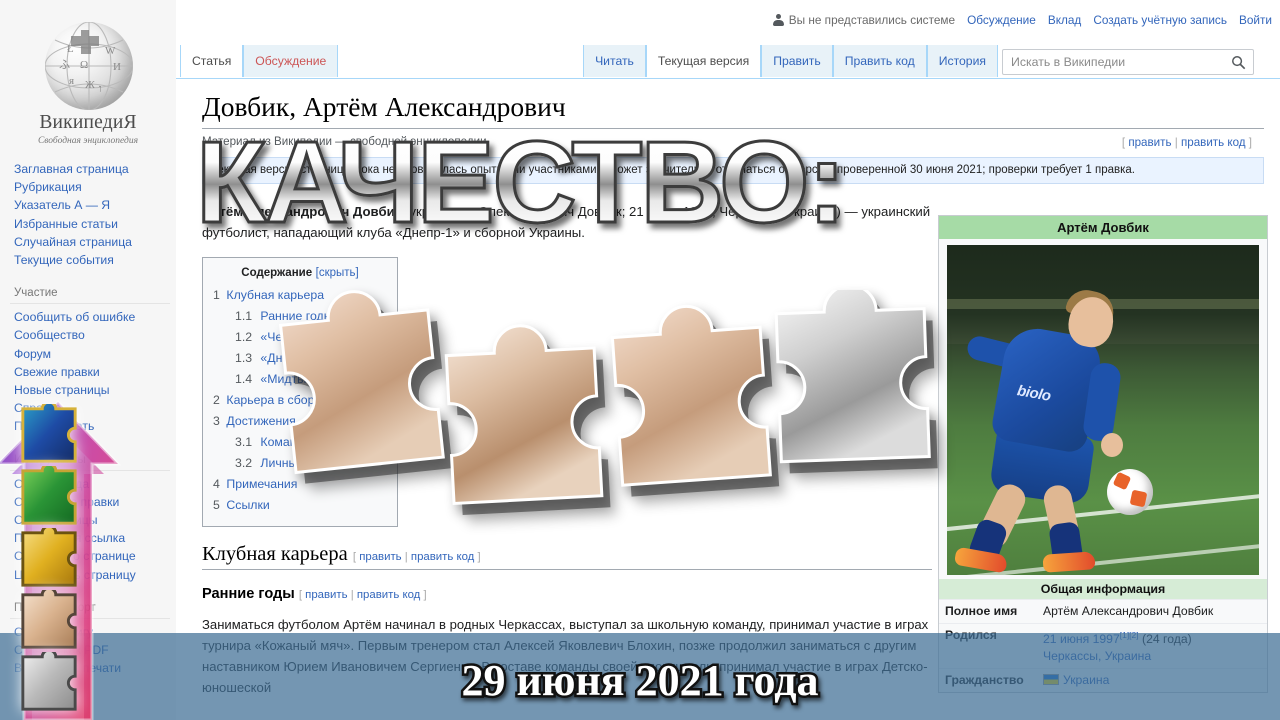 The height and width of the screenshot is (720, 1280). I want to click on wikipedia-globe-icon: WΩ ŁИ Жя וふ, so click(89, 66).